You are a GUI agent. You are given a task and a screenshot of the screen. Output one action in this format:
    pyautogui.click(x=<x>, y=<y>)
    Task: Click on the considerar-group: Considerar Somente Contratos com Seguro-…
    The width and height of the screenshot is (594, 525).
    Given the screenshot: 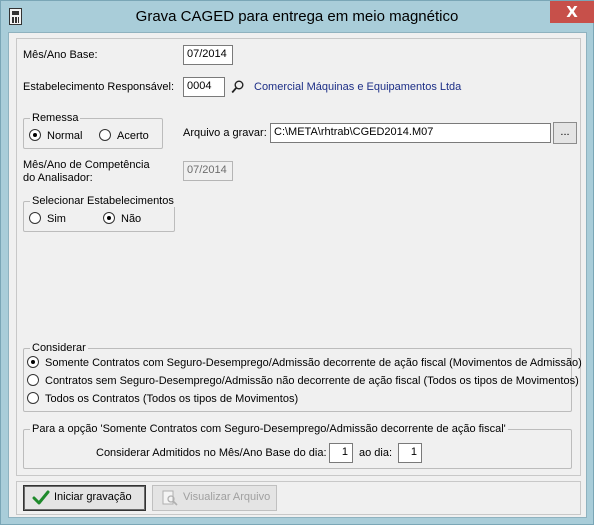 What is the action you would take?
    pyautogui.click(x=302, y=377)
    